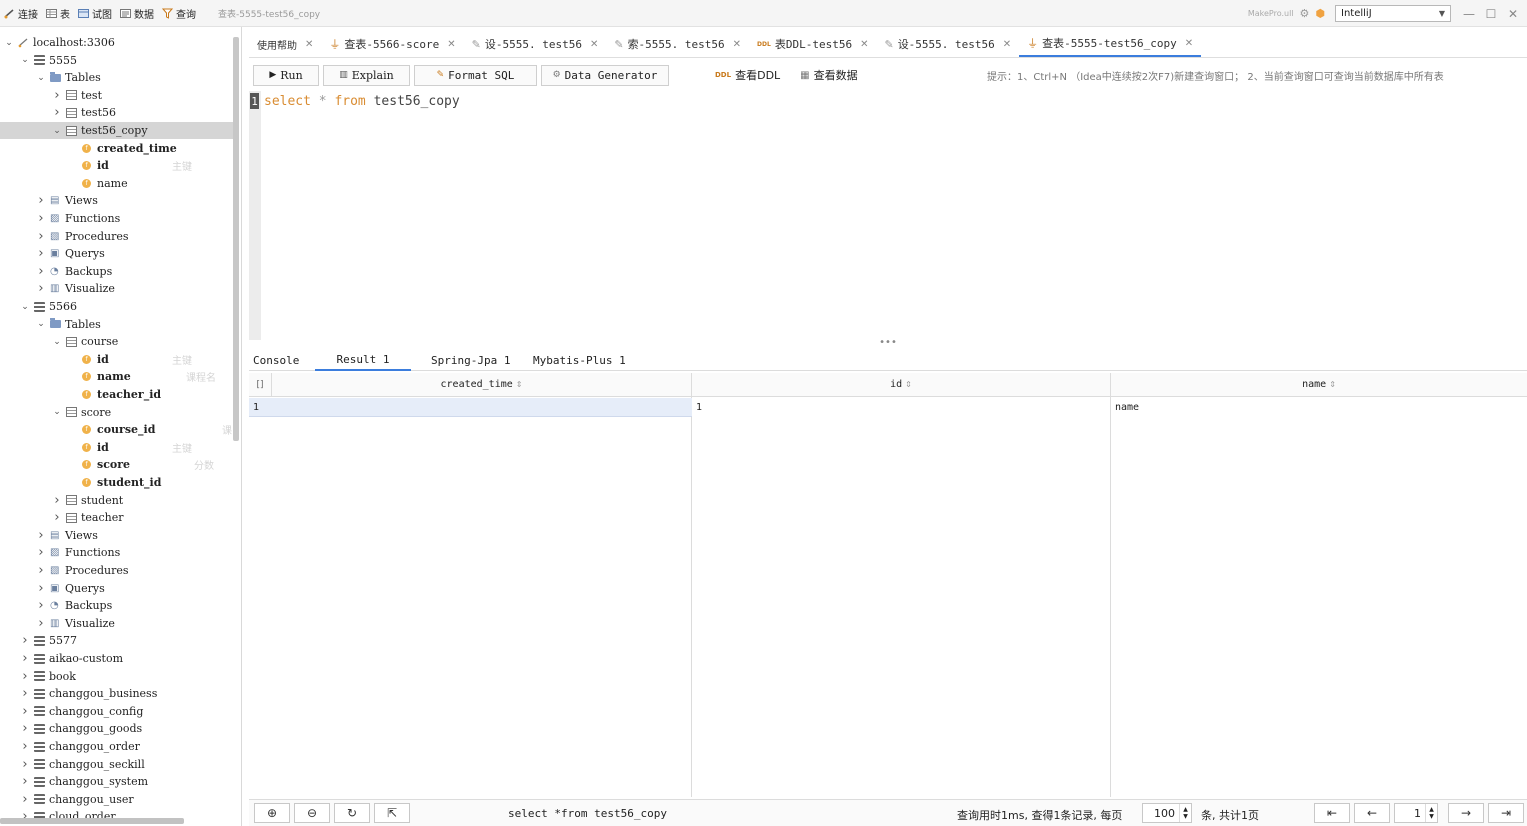 This screenshot has height=826, width=1527. I want to click on view-data-button: ▦ 查看数据, so click(828, 75).